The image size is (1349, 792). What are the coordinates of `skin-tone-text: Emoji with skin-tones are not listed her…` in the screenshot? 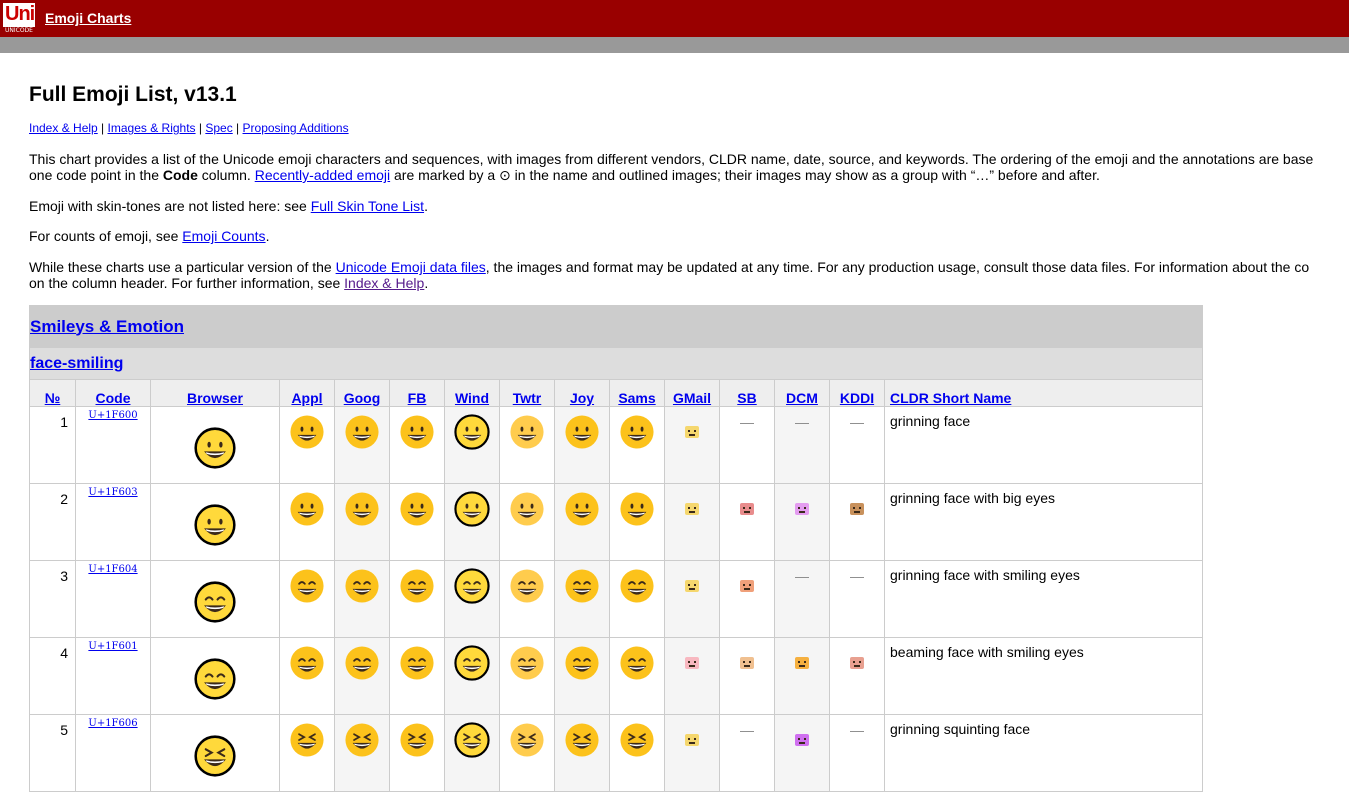 It's located at (170, 206).